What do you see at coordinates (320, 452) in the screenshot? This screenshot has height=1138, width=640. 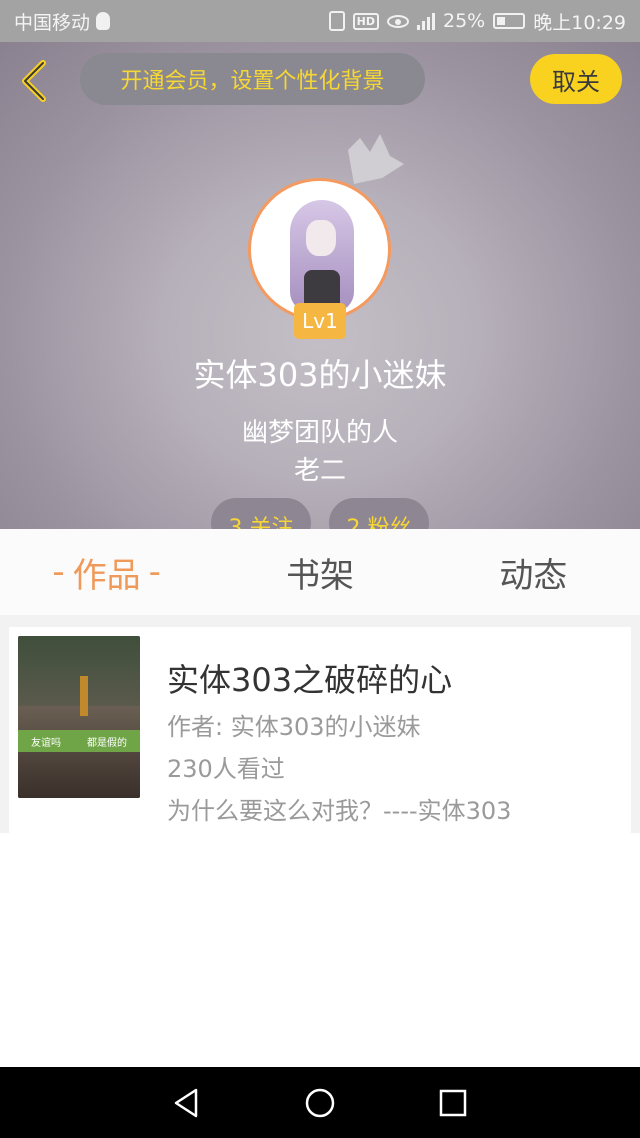 I see `bio: 幽梦团队的人 老二` at bounding box center [320, 452].